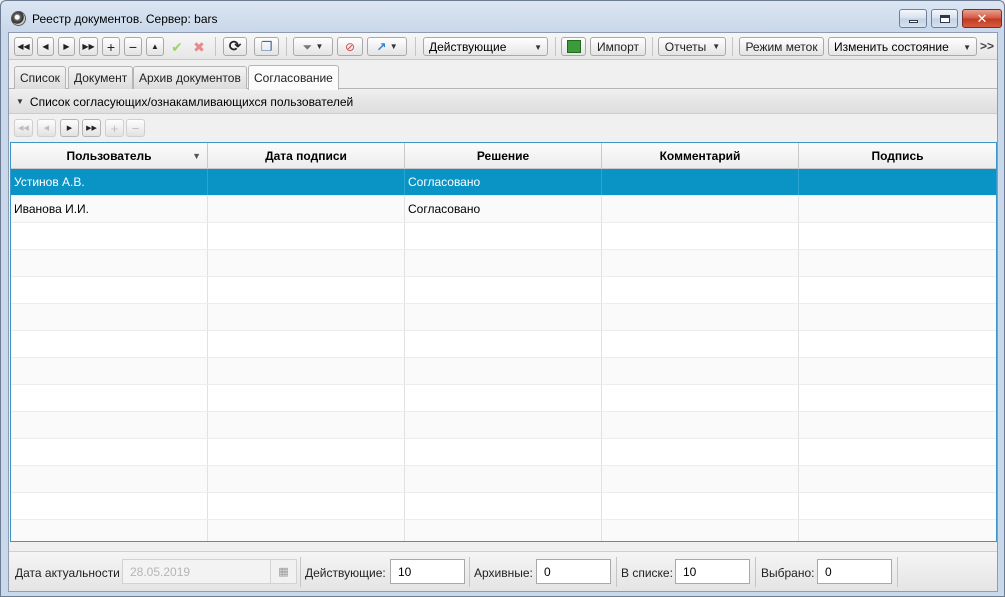  I want to click on table-cell: Согласовано, so click(503, 209).